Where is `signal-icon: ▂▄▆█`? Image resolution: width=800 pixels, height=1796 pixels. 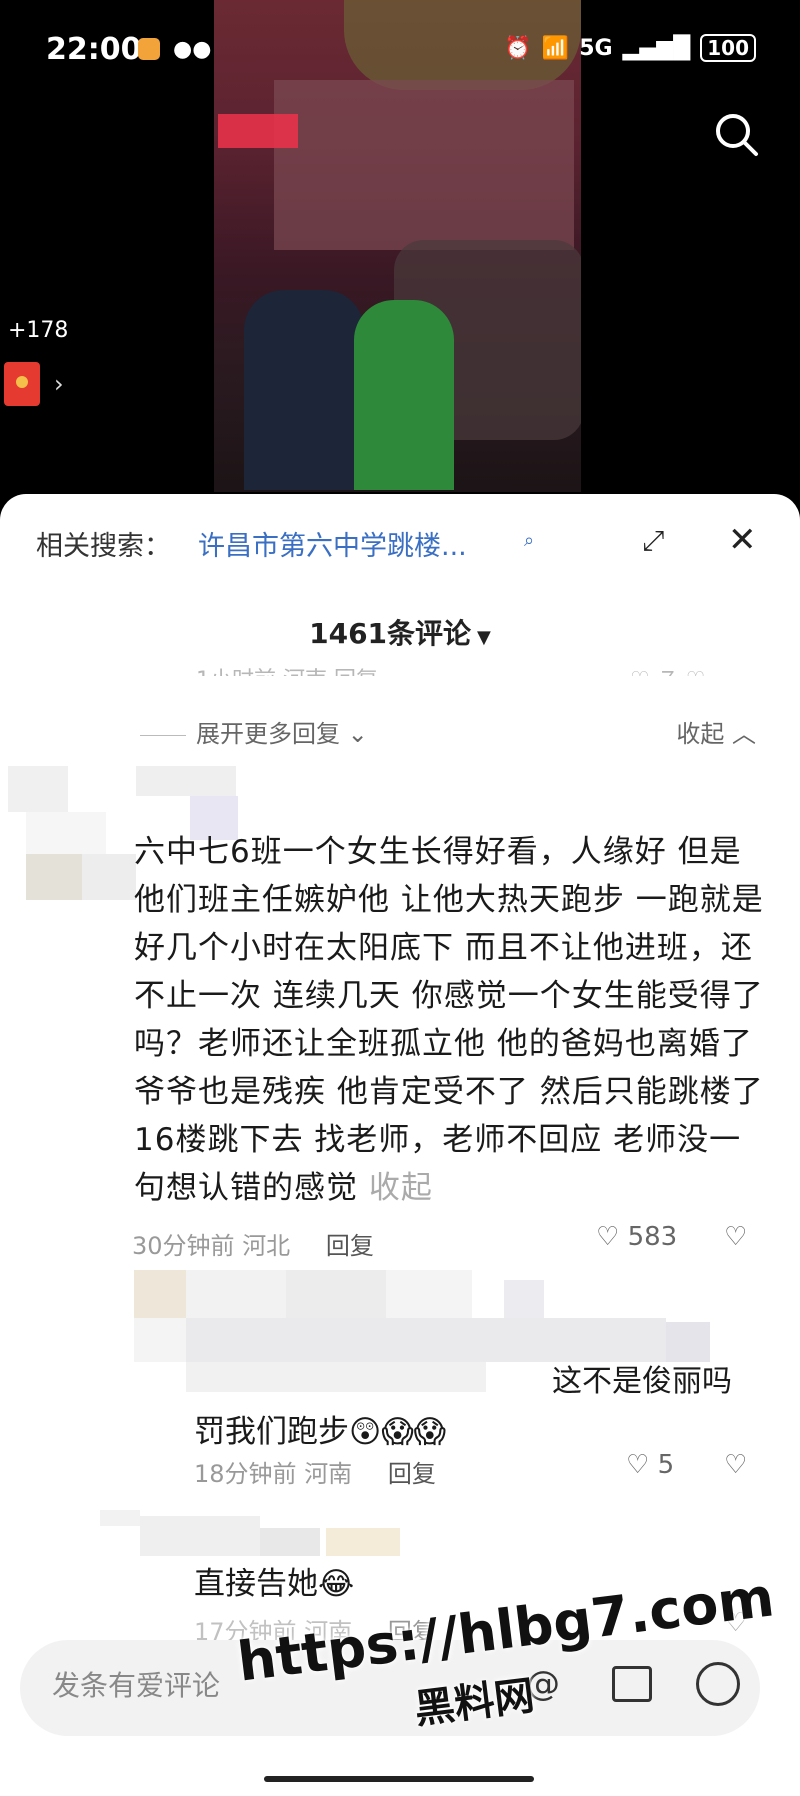 signal-icon: ▂▄▆█ is located at coordinates (656, 48).